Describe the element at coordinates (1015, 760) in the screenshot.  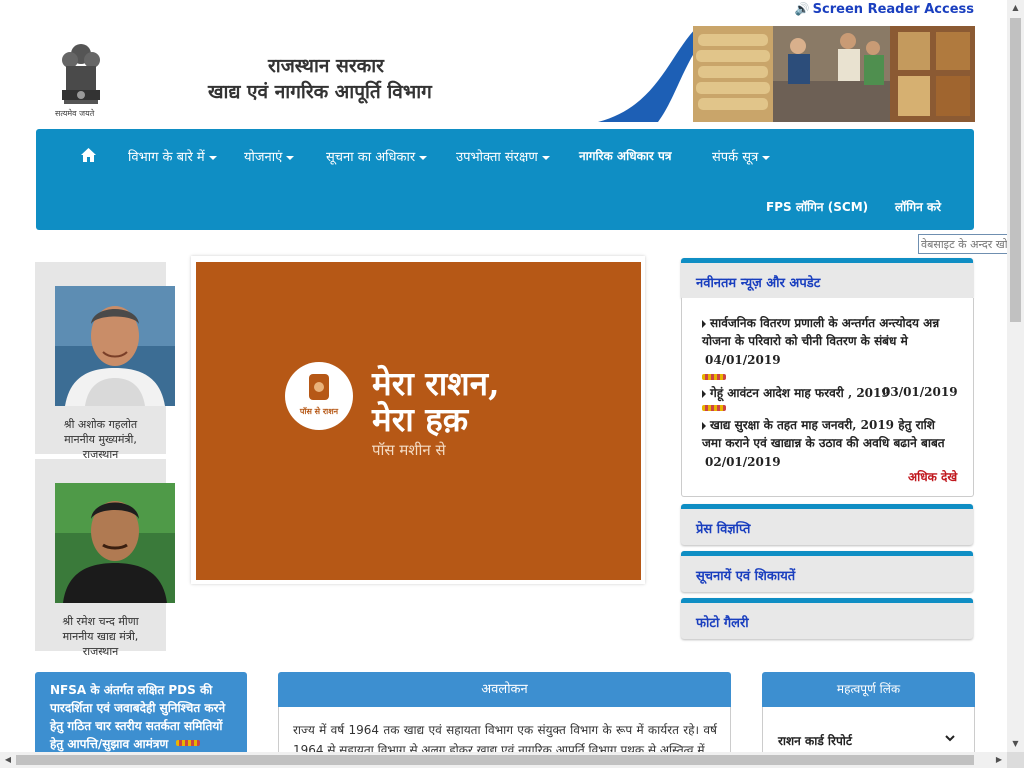
I see `scrollbar-corner` at that location.